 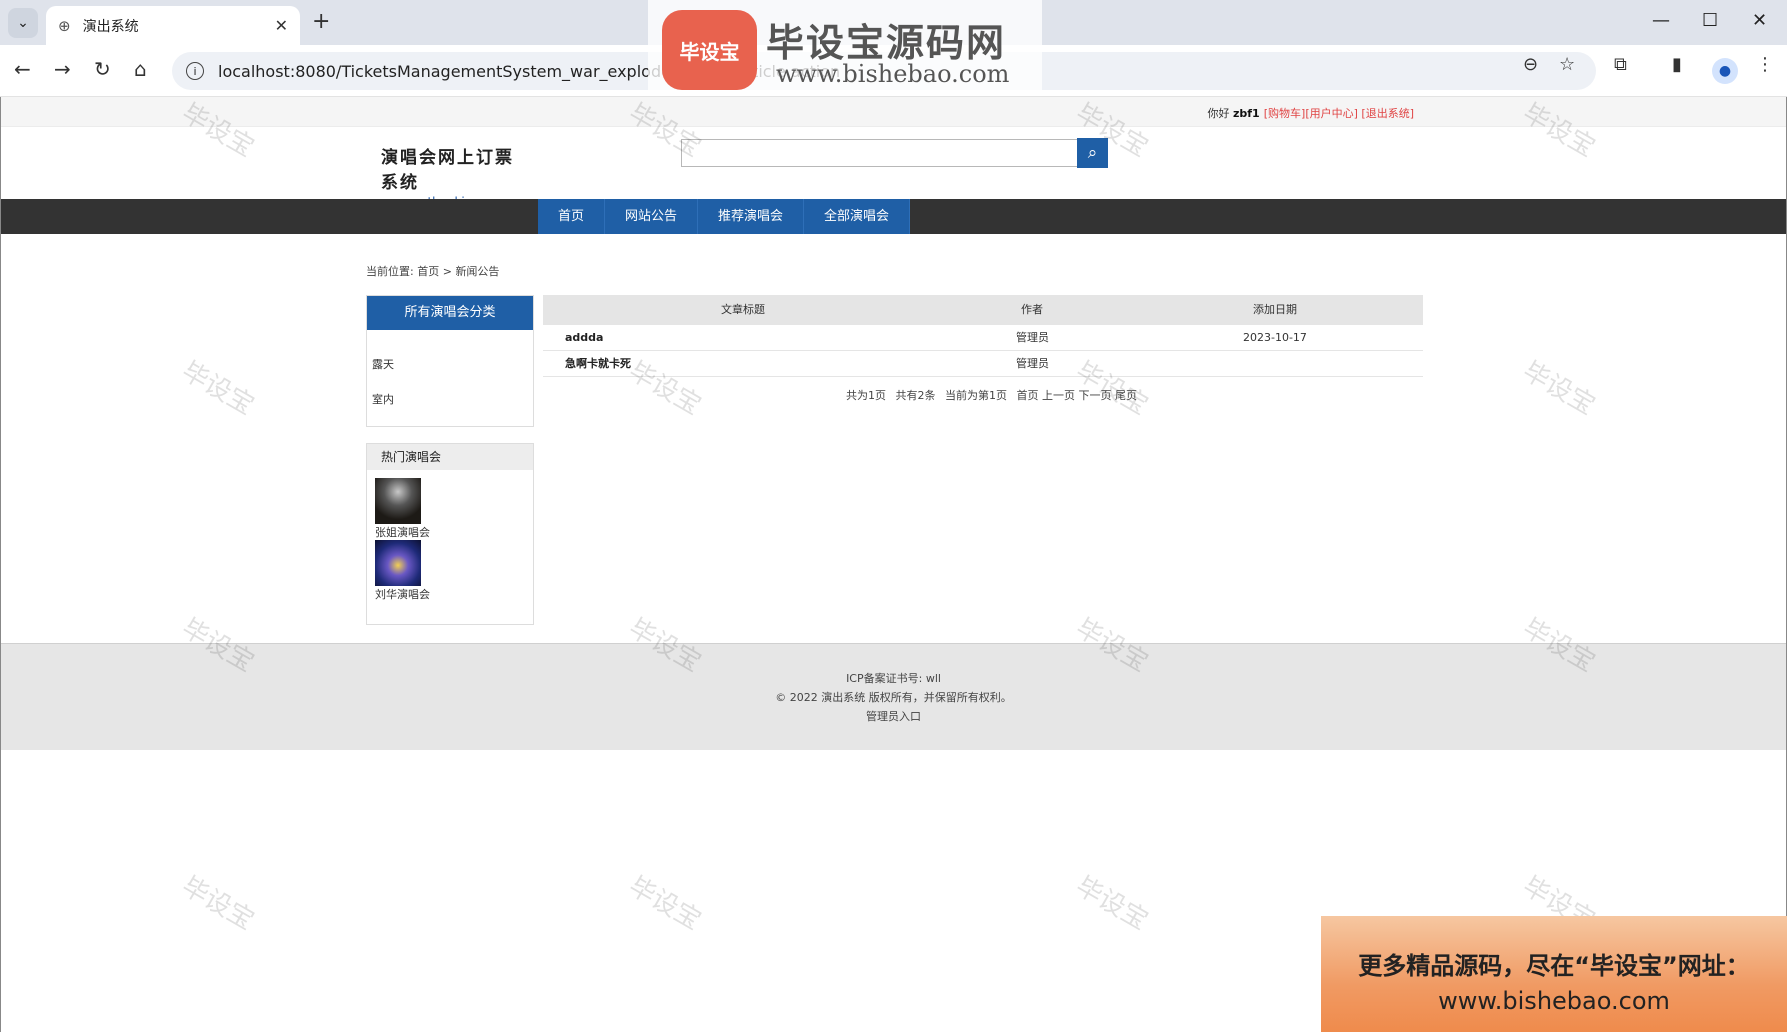 What do you see at coordinates (976, 395) in the screenshot?
I see `pager-current-page: 当前为第1页` at bounding box center [976, 395].